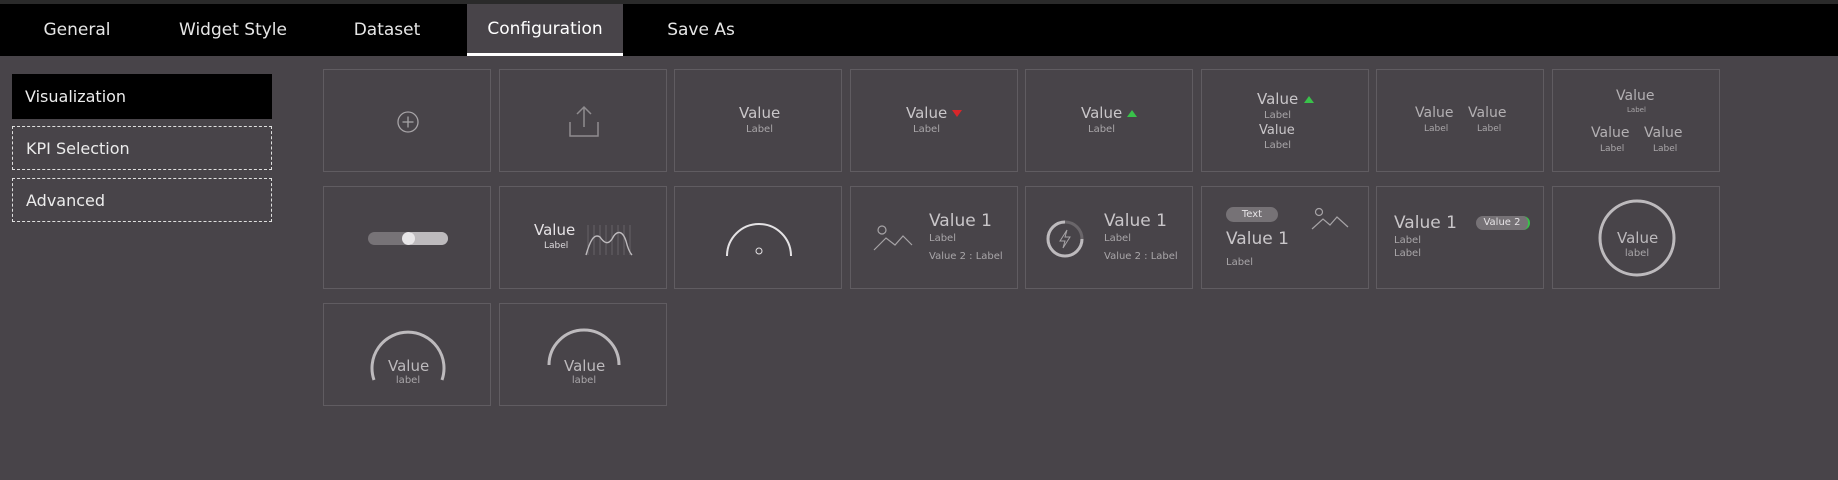 Image resolution: width=1838 pixels, height=480 pixels. I want to click on value-pill: Value 2, so click(1503, 223).